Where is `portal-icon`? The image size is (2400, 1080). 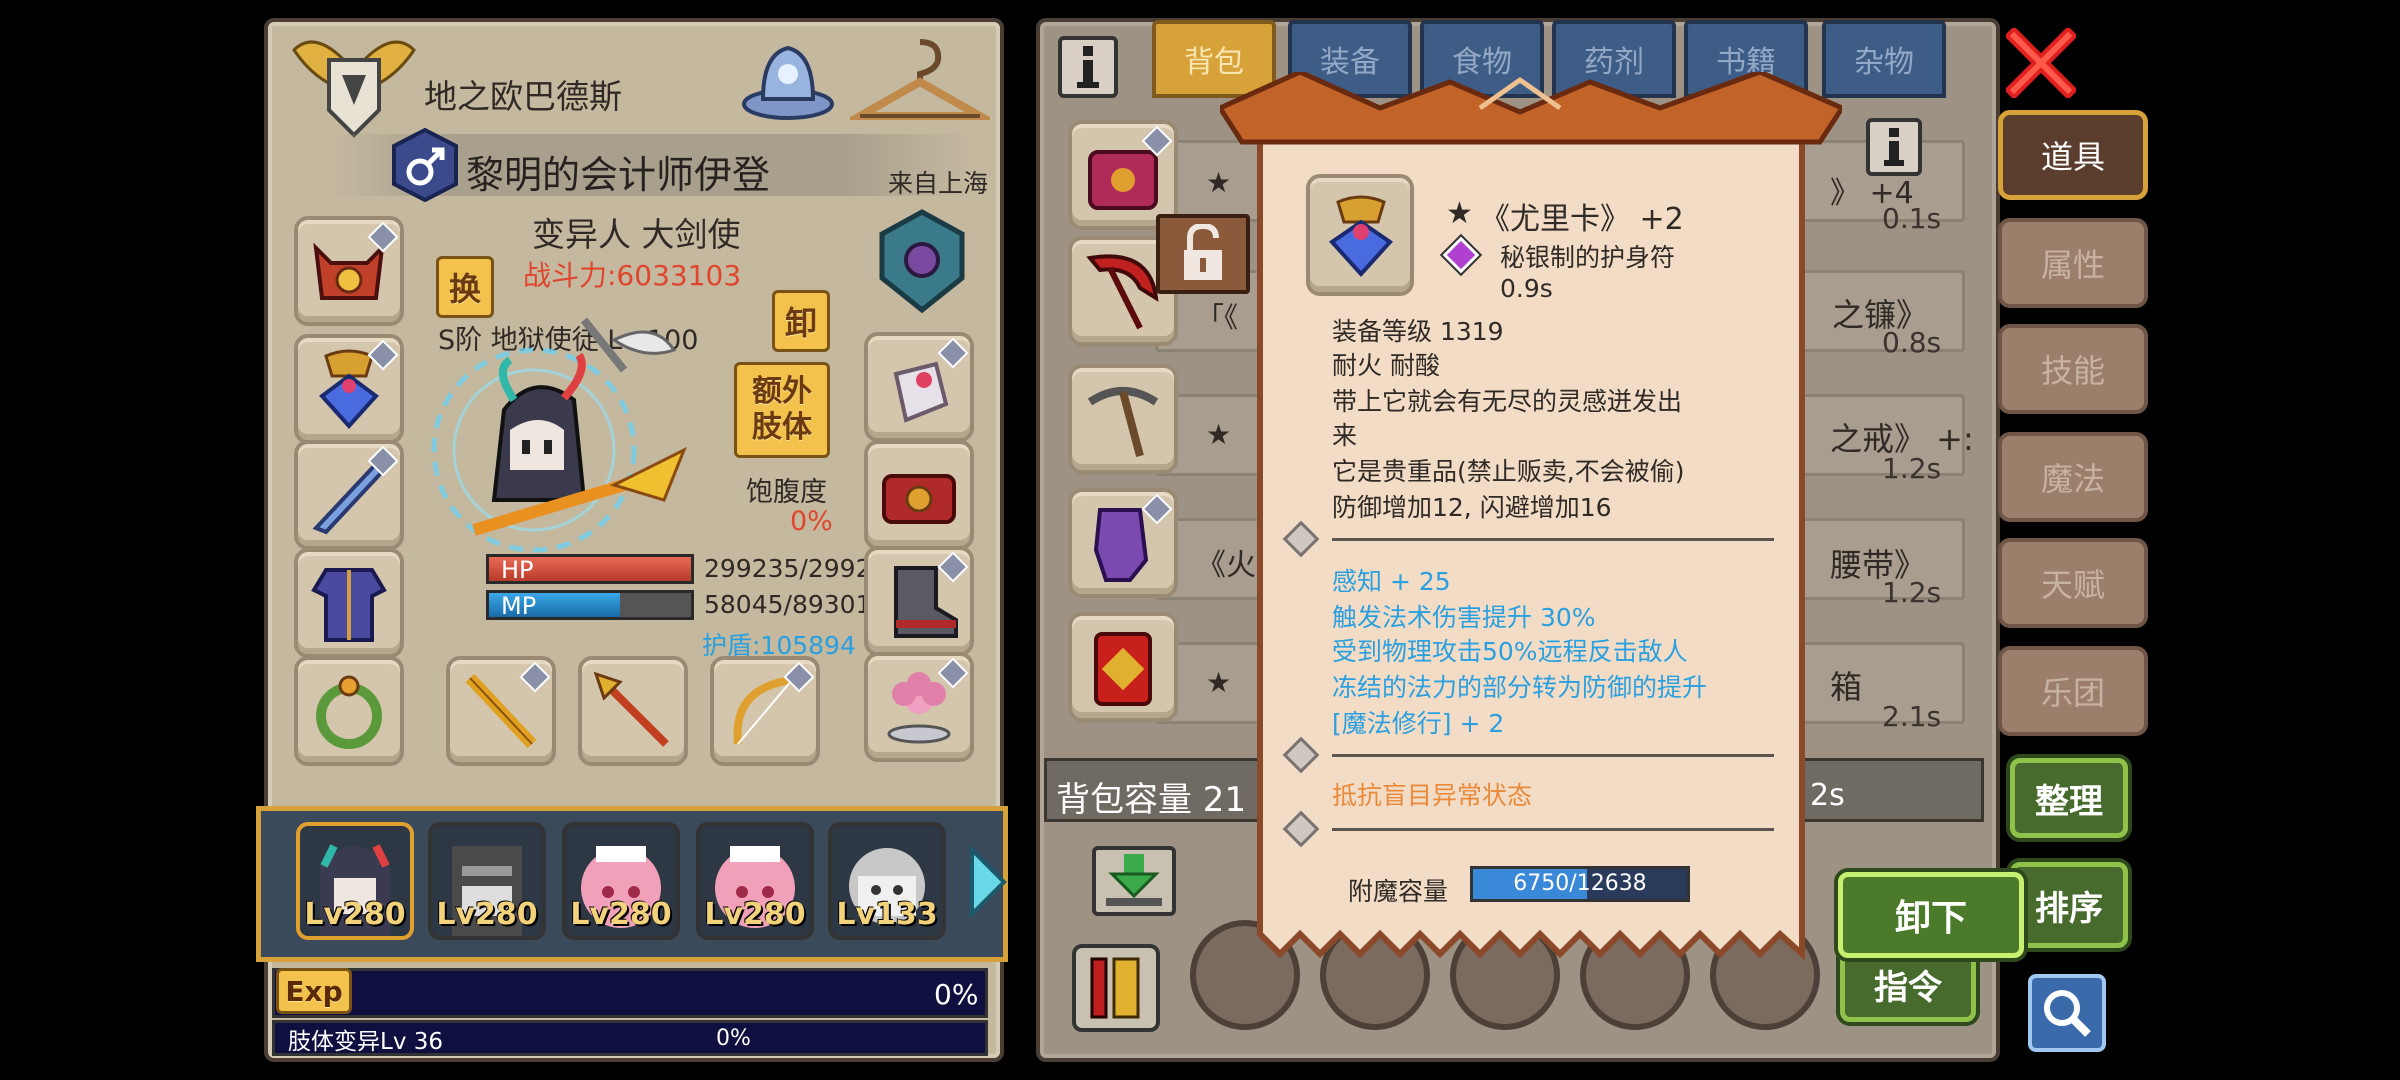 portal-icon is located at coordinates (788, 79).